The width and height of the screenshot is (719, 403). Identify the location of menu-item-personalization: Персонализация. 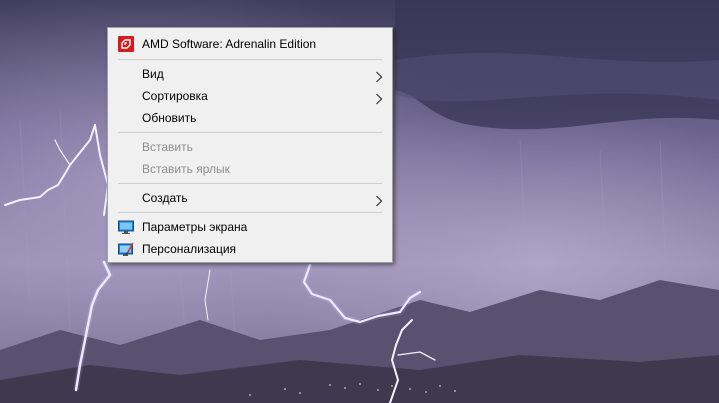
(250, 249).